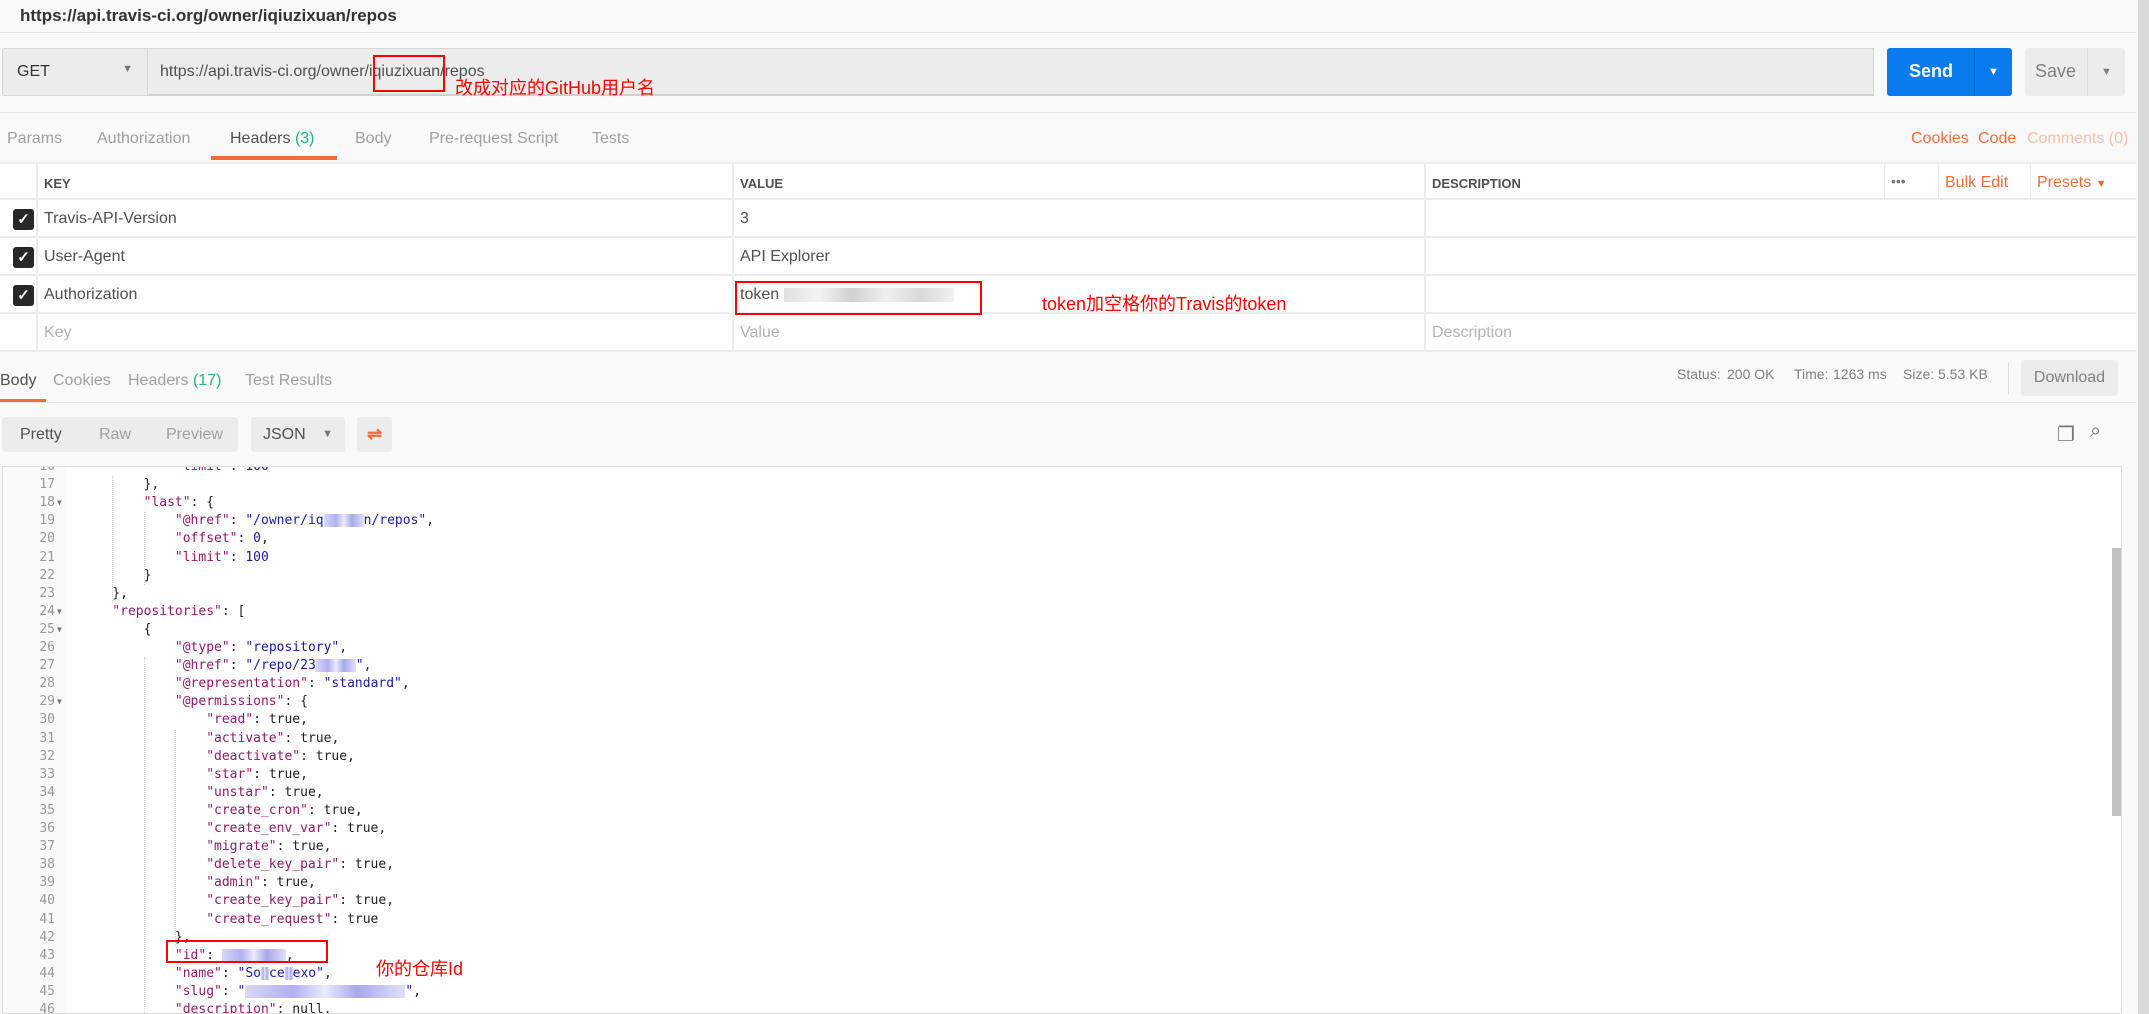  I want to click on indent-guide, so click(144, 835).